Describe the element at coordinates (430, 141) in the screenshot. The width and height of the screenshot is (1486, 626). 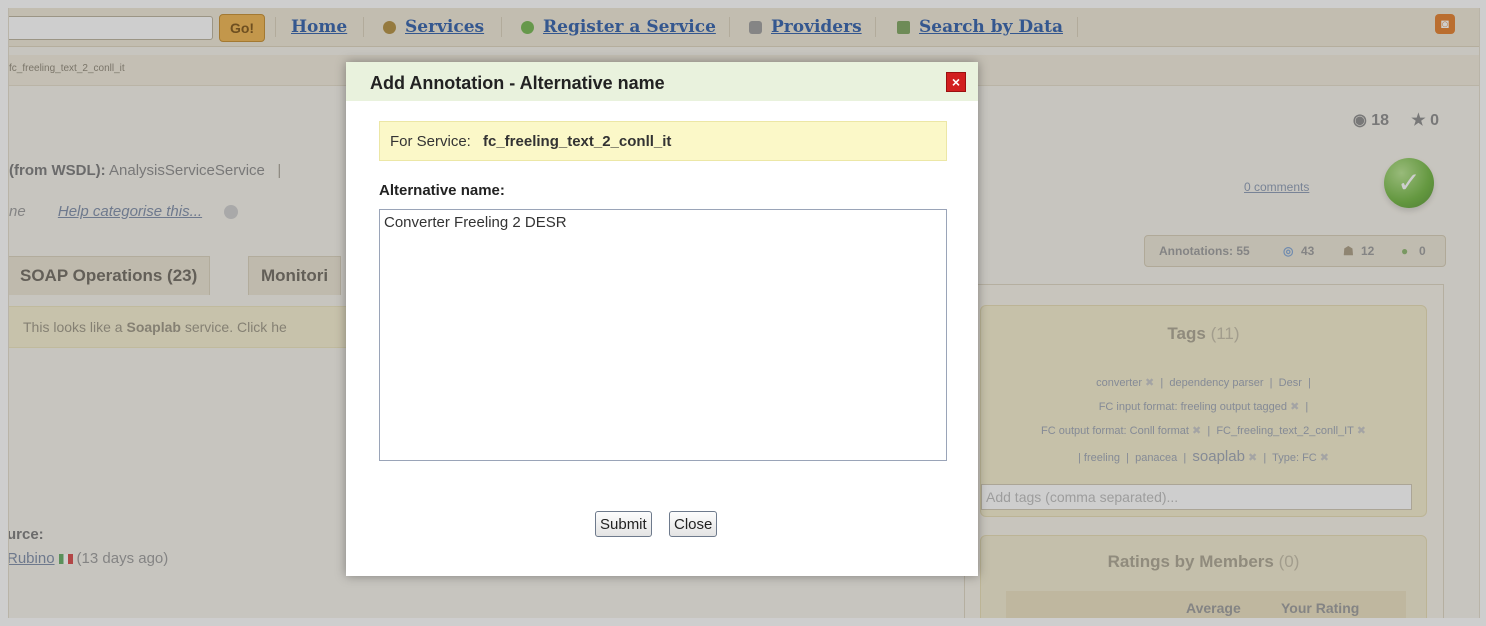
I see `for-service-label: For Service:` at that location.